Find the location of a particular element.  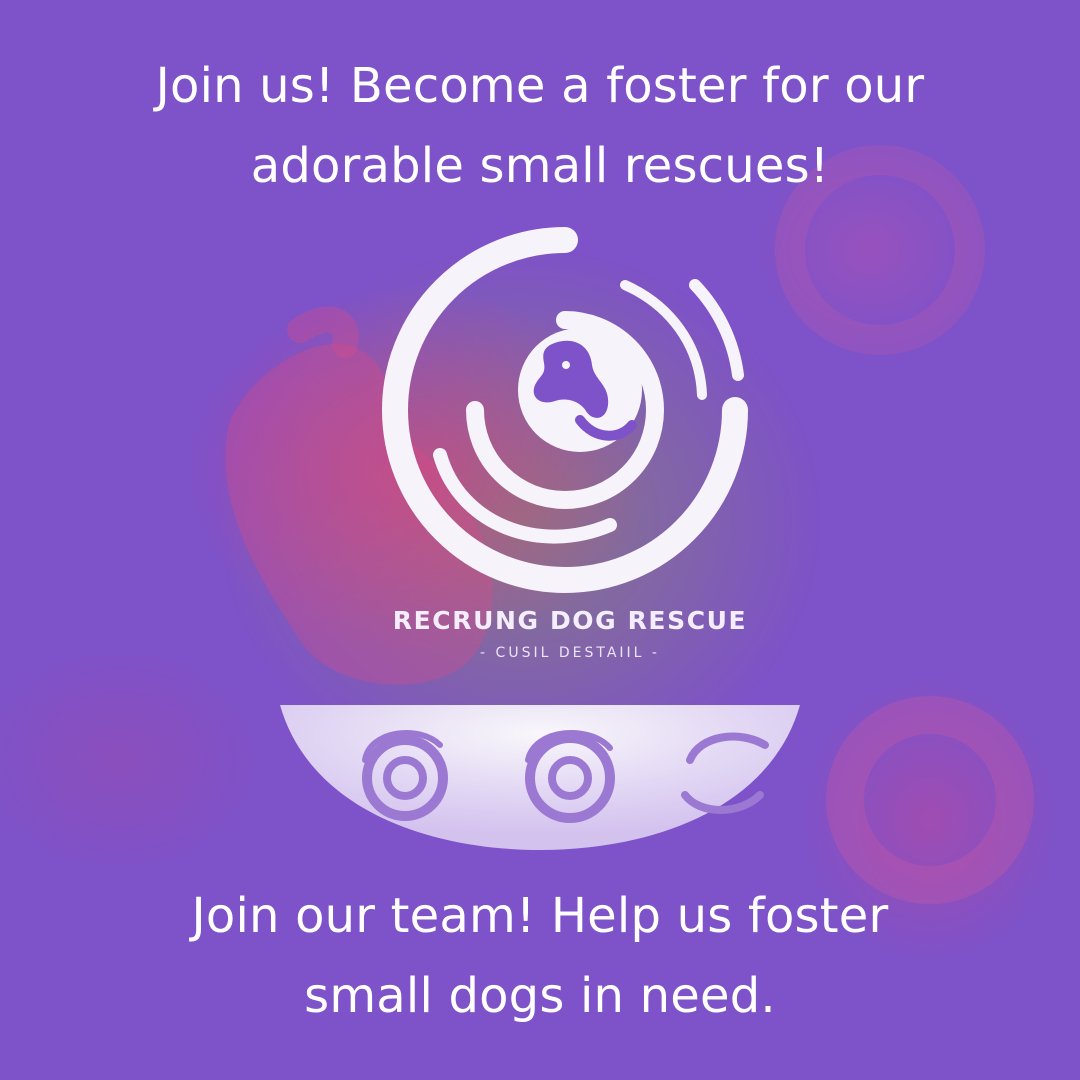

brand-name: RECRUNG DOG RESCUE is located at coordinates (570, 620).